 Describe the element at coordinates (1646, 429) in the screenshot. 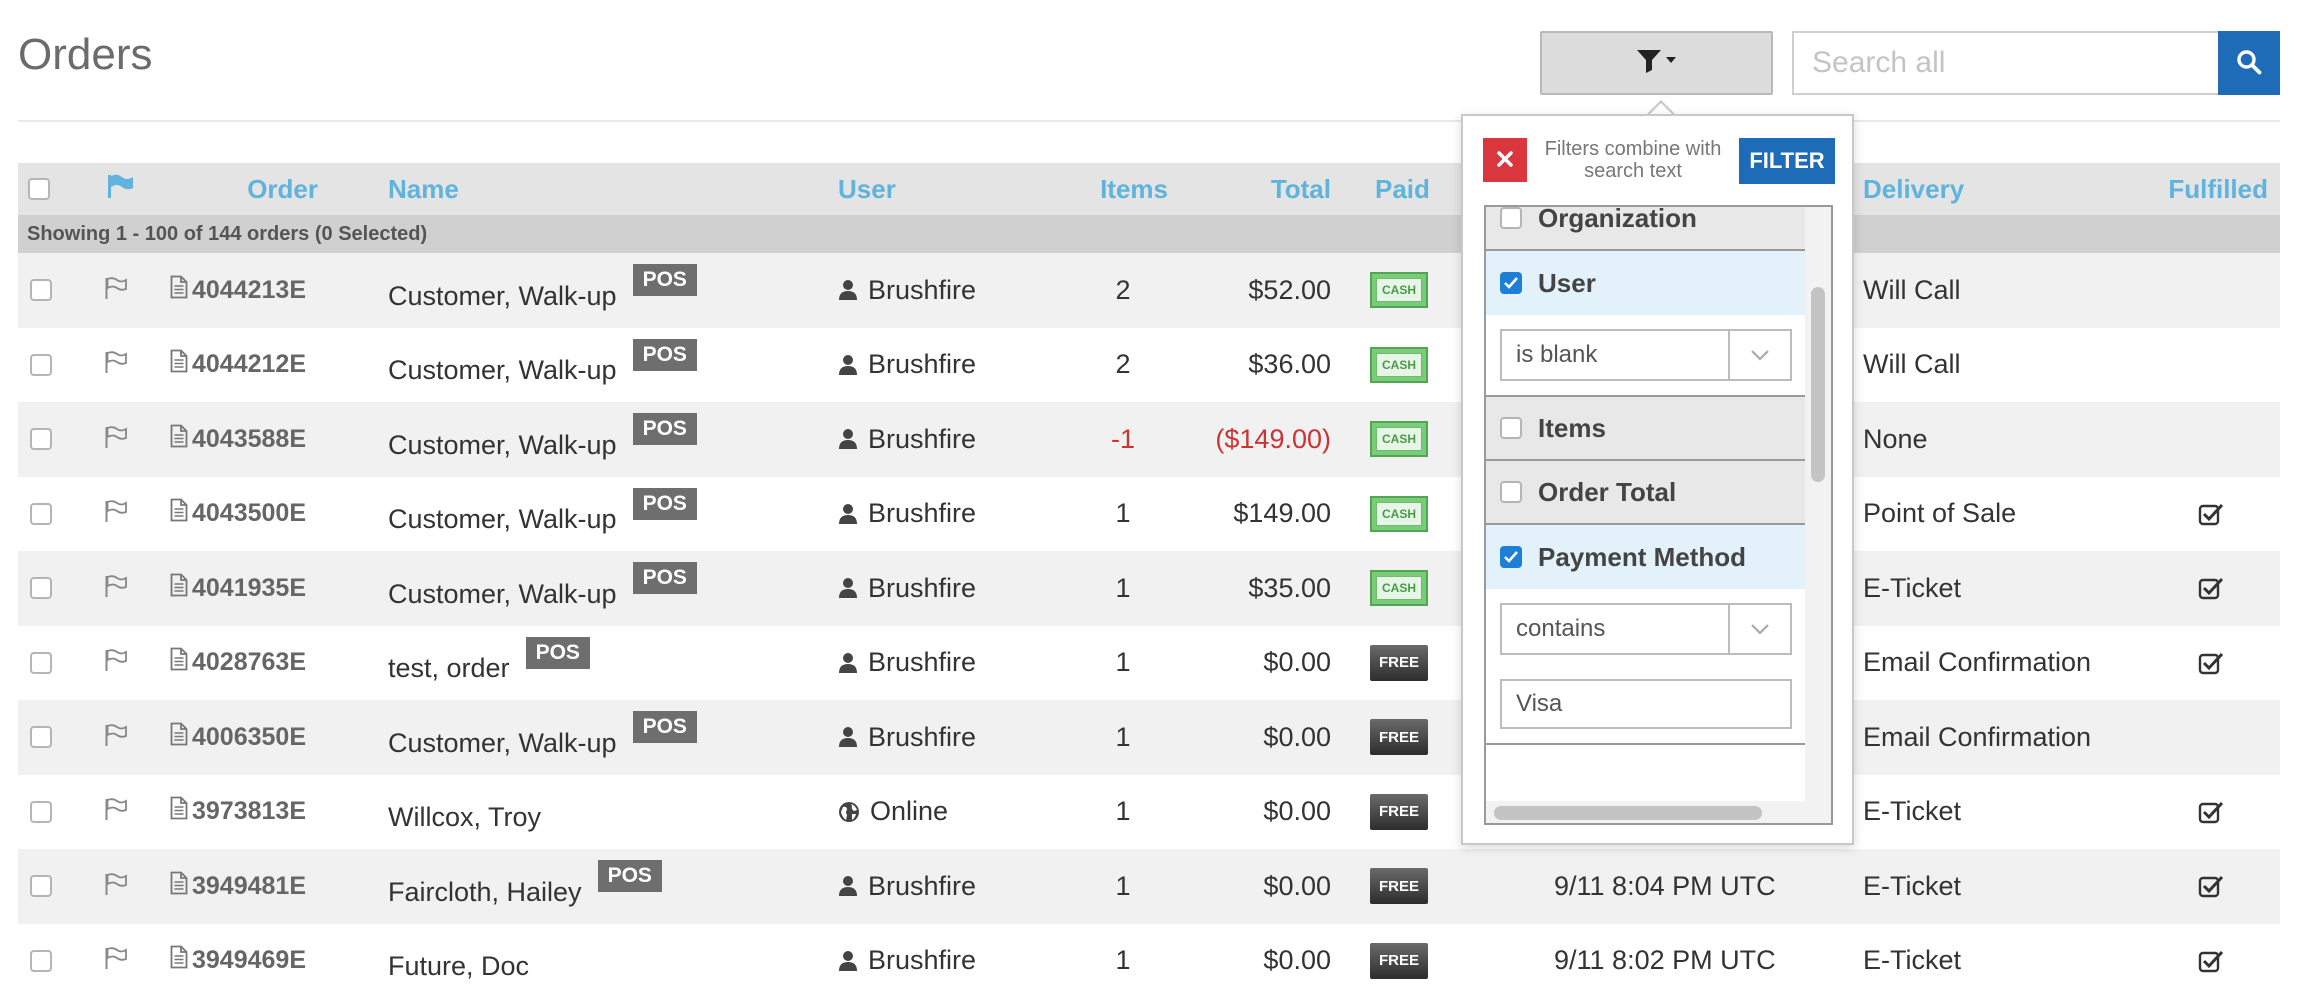

I see `filter-item-items: Items` at that location.